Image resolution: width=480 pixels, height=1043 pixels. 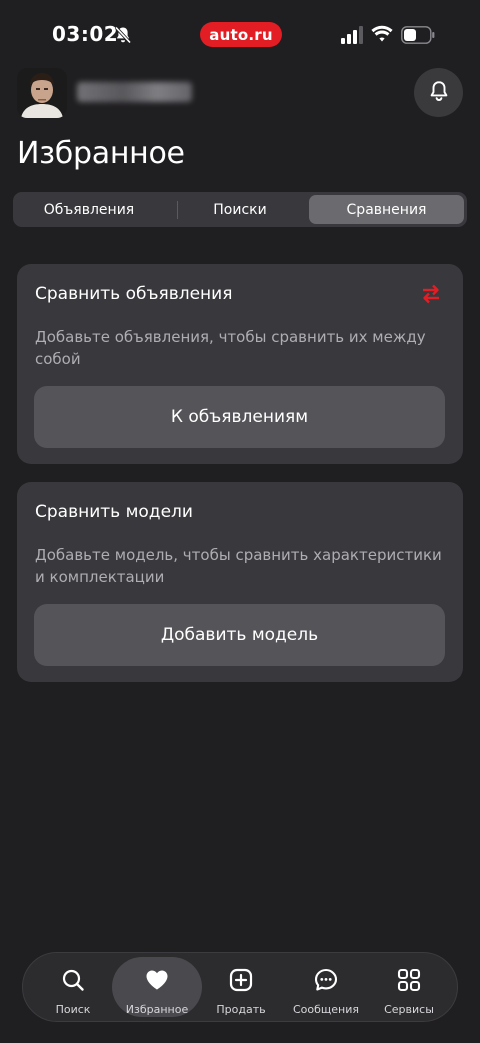 What do you see at coordinates (73, 982) in the screenshot?
I see `search-icon` at bounding box center [73, 982].